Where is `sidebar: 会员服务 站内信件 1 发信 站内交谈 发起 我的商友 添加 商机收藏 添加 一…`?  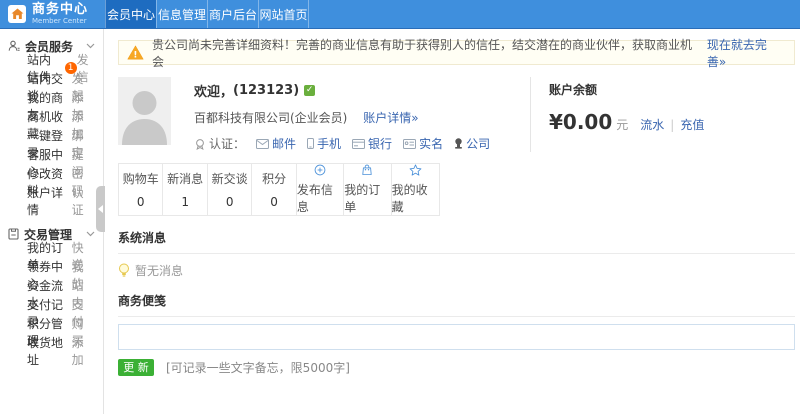 sidebar: 会员服务 站内信件 1 发信 站内交谈 发起 我的商友 添加 商机收藏 添加 一… is located at coordinates (52, 221).